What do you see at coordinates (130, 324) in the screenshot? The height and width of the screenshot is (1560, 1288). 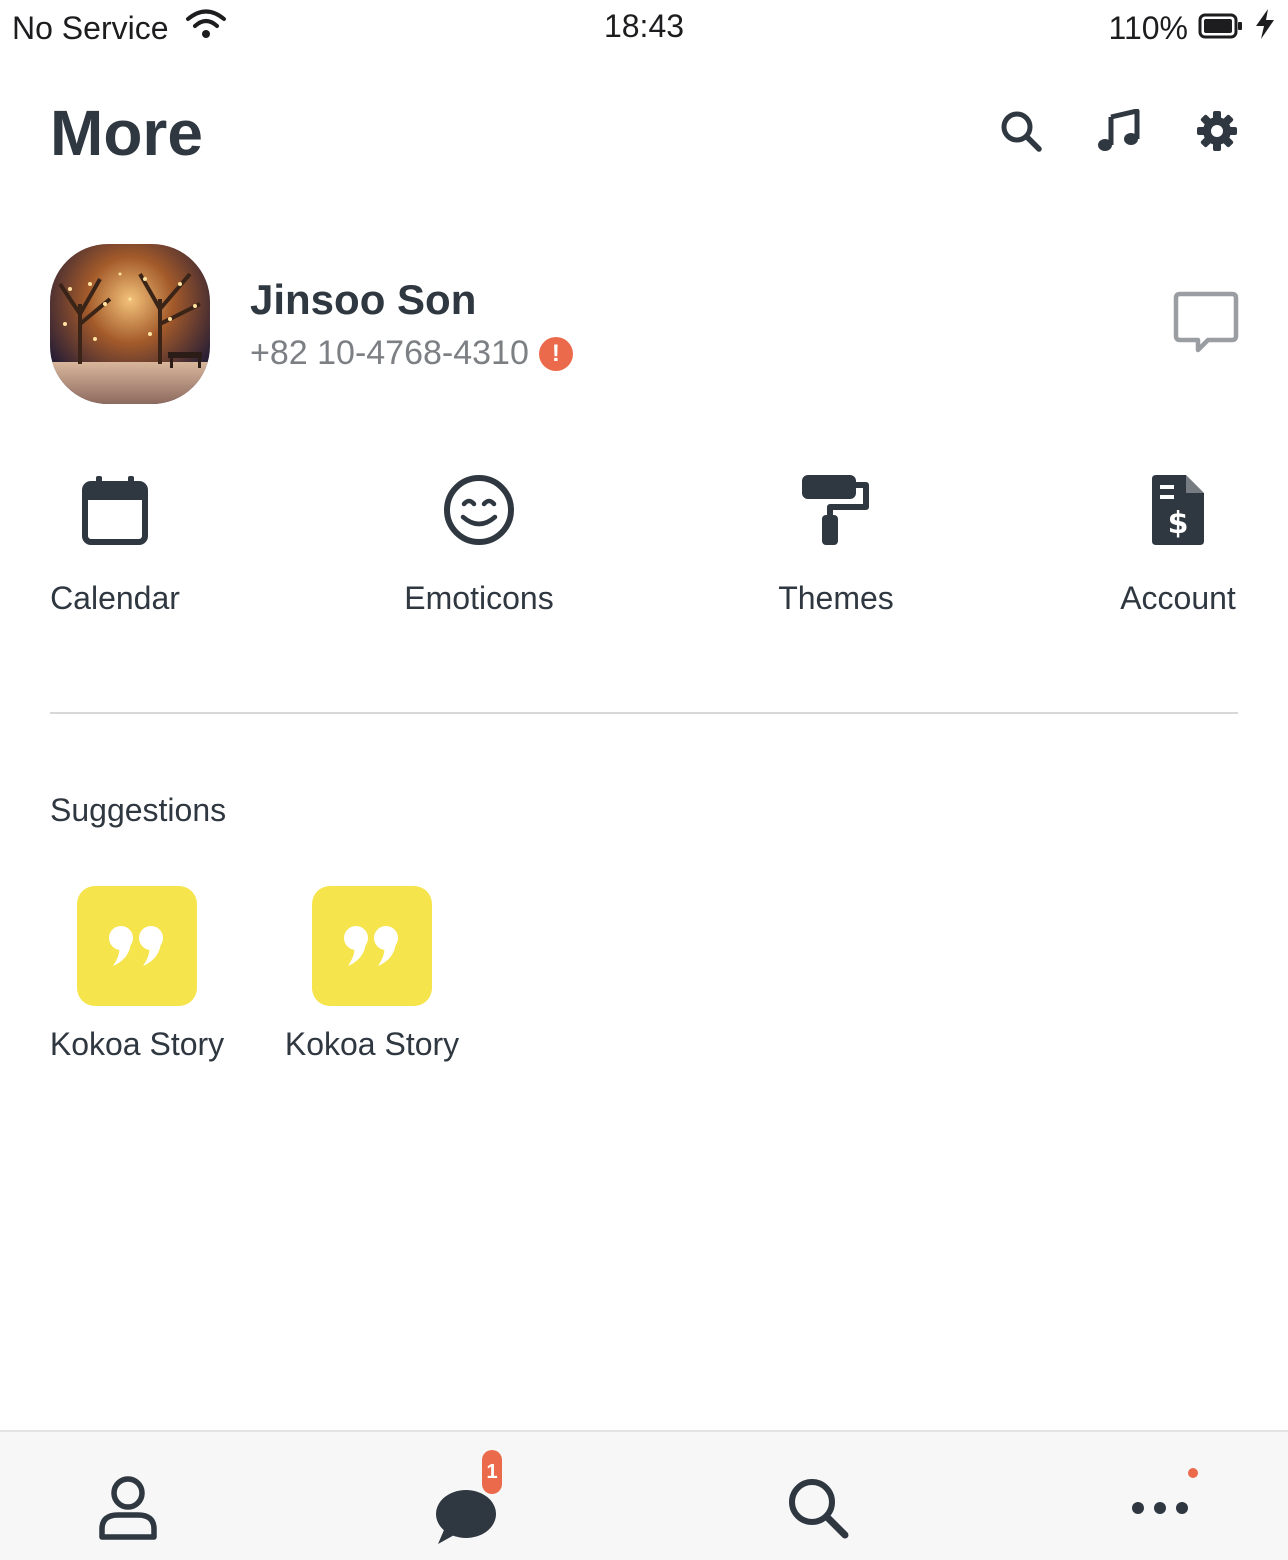 I see `avatar` at bounding box center [130, 324].